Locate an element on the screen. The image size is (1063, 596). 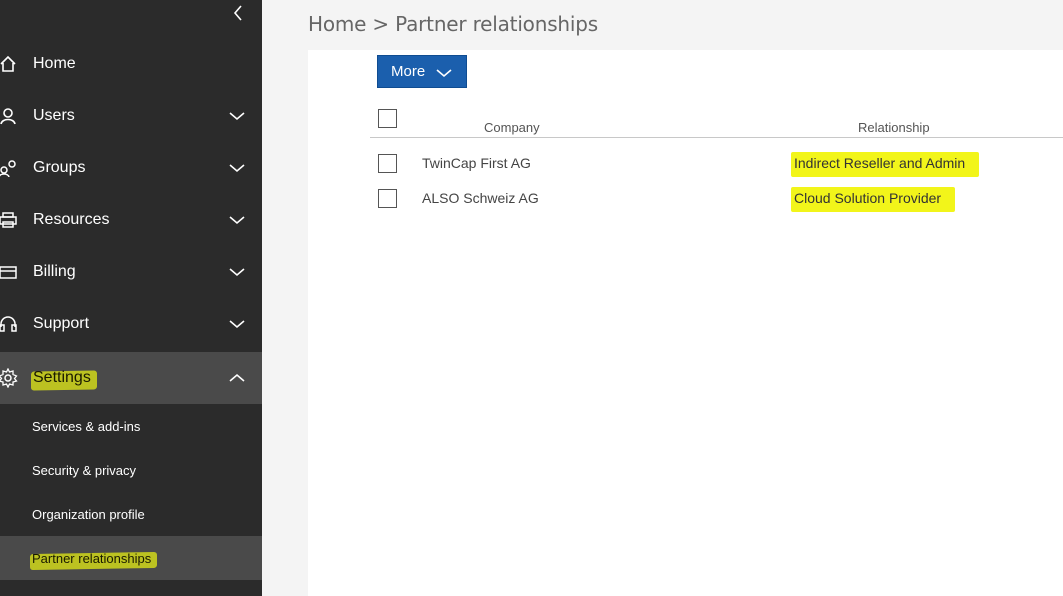
sidebar-item-groups: Groups is located at coordinates (131, 168).